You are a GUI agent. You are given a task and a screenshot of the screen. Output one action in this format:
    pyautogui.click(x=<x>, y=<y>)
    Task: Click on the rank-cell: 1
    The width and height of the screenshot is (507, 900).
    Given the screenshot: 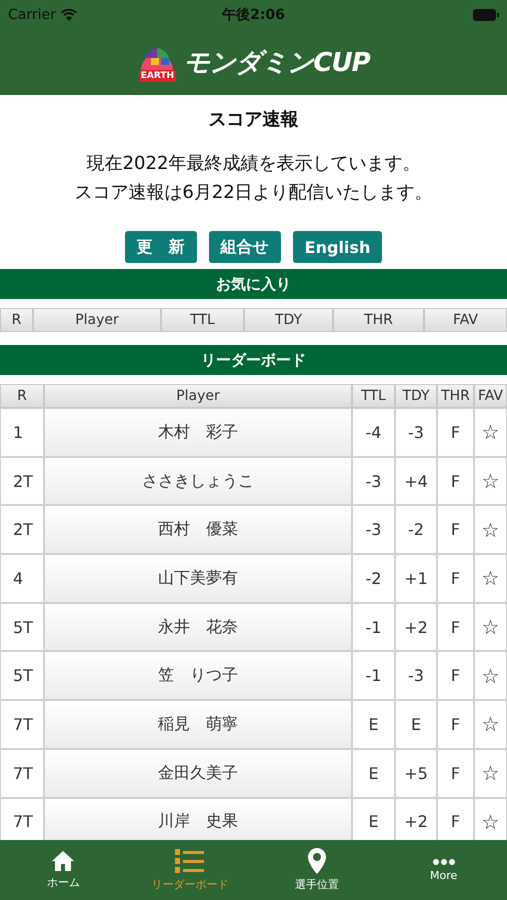 What is the action you would take?
    pyautogui.click(x=22, y=432)
    